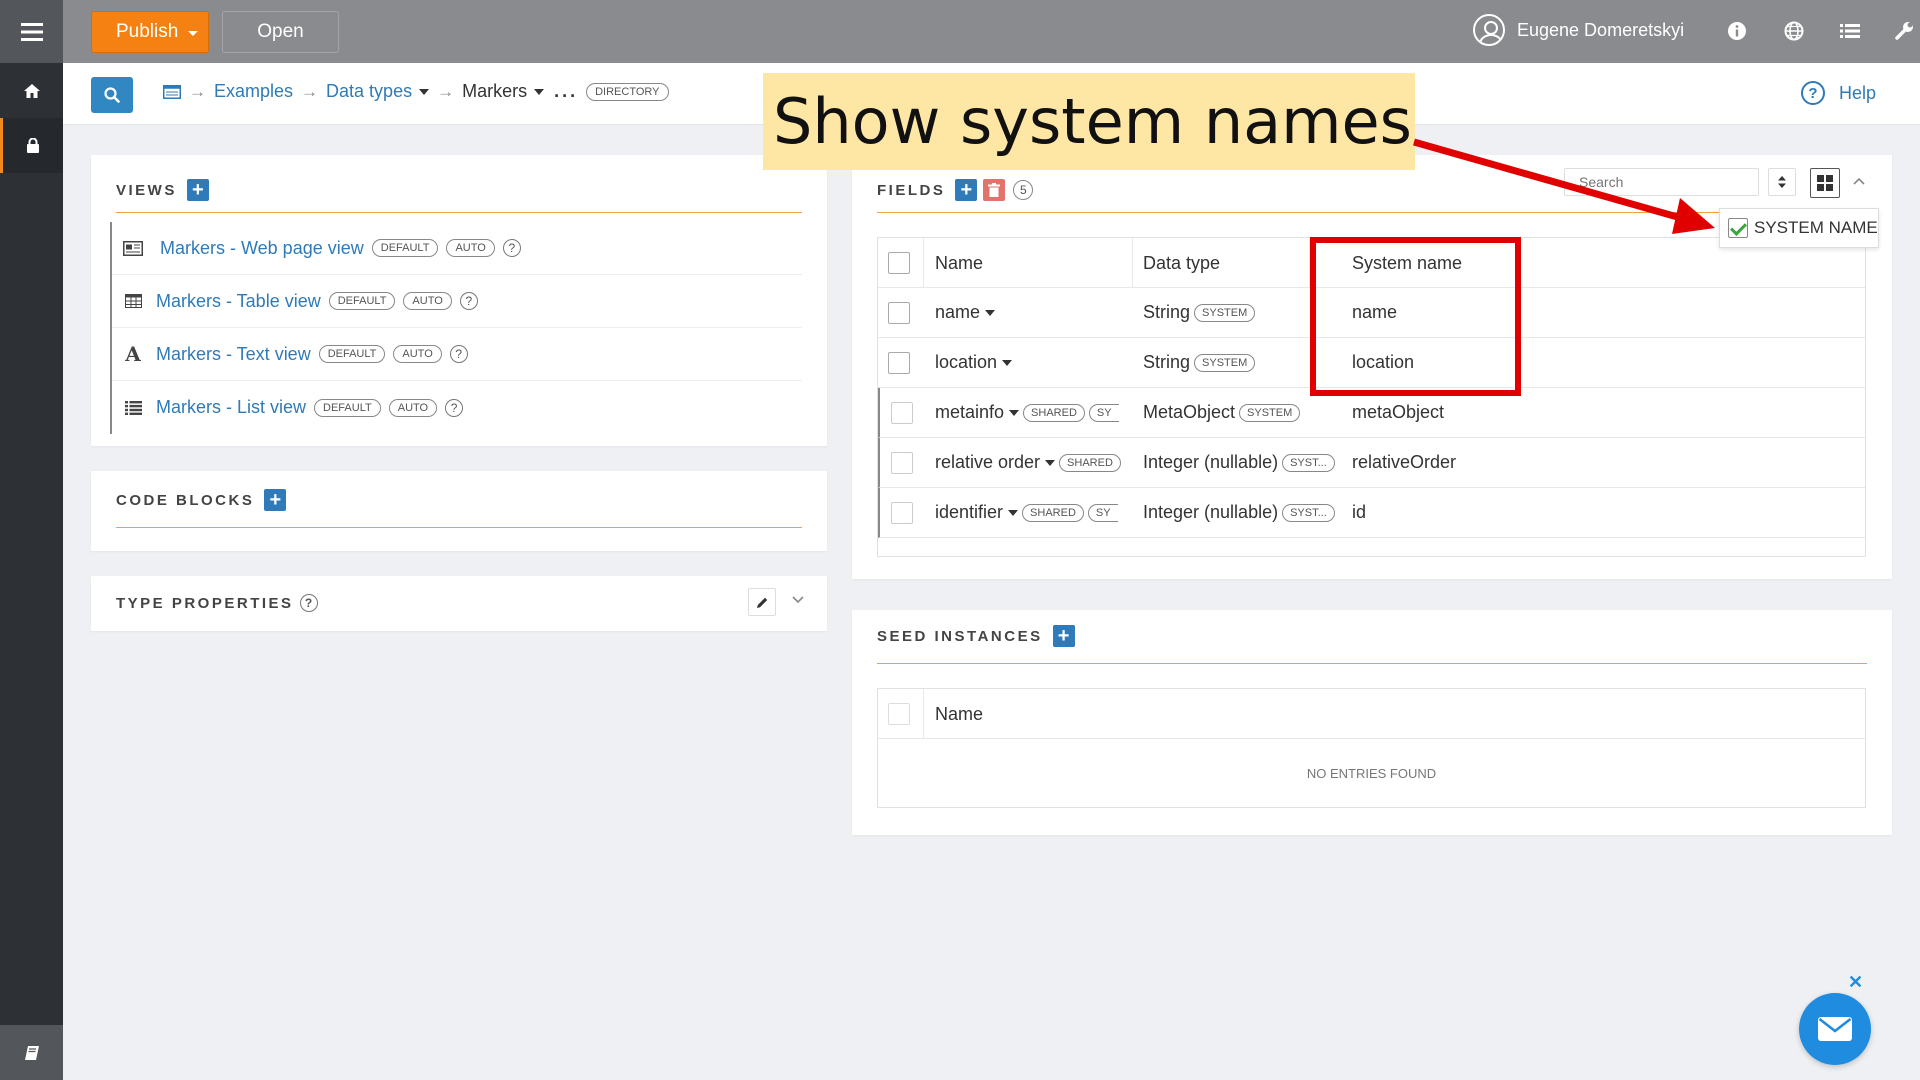  I want to click on hamburger-icon, so click(31, 31).